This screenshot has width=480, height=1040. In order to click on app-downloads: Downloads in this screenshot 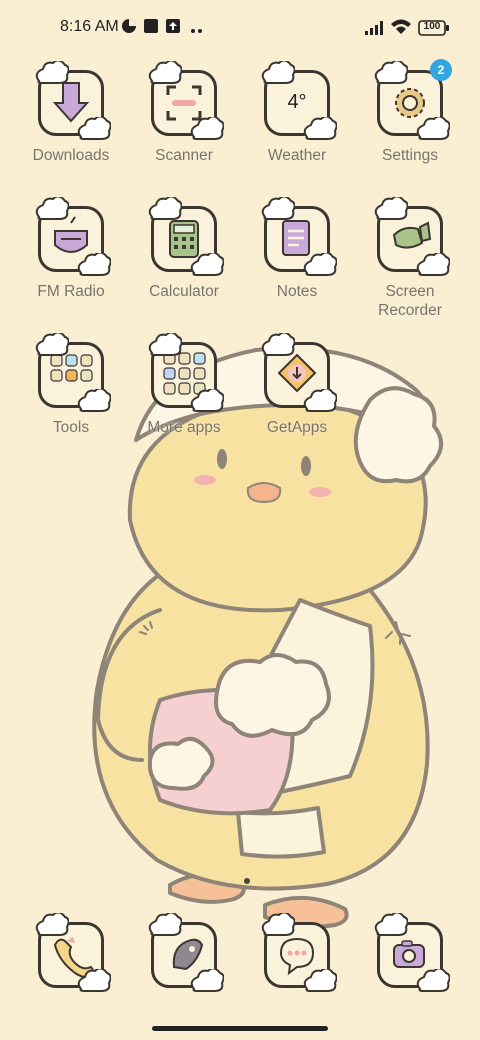, I will do `click(71, 113)`.